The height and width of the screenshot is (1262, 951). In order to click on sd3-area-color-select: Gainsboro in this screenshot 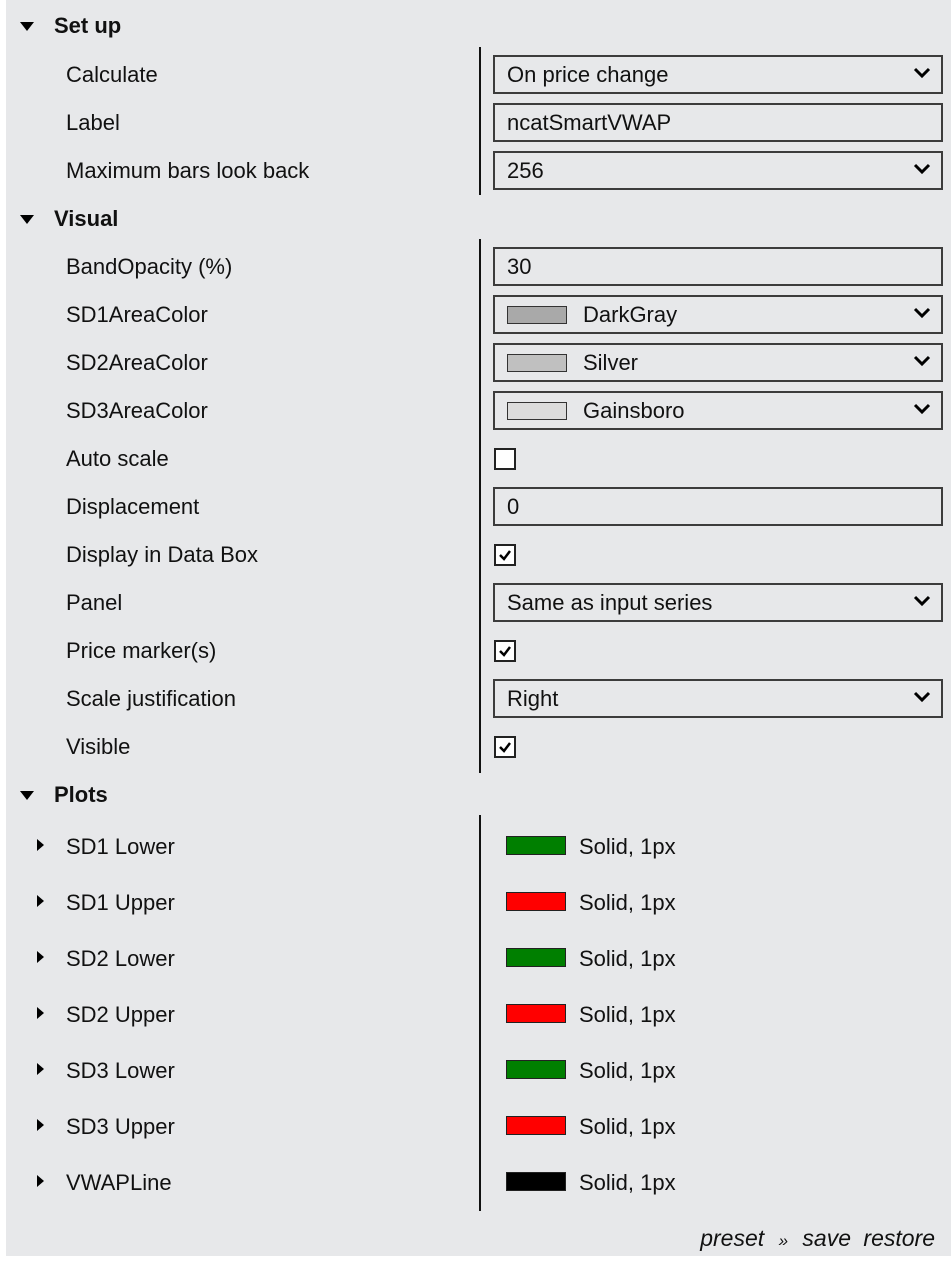, I will do `click(718, 410)`.